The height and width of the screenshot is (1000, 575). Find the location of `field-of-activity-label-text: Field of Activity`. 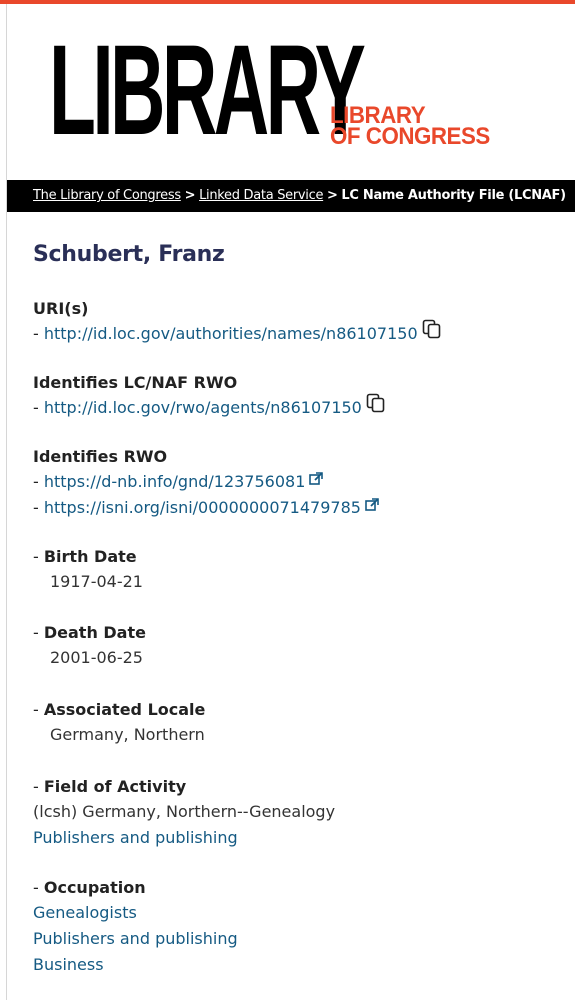

field-of-activity-label-text: Field of Activity is located at coordinates (115, 786).